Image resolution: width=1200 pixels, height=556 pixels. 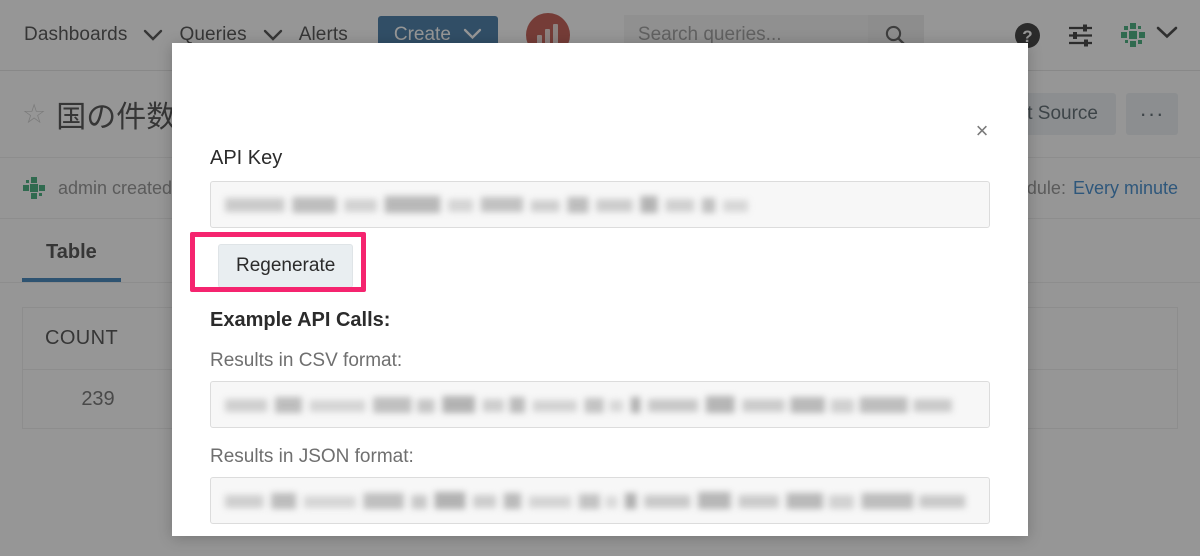 I want to click on json-url-input, so click(x=600, y=500).